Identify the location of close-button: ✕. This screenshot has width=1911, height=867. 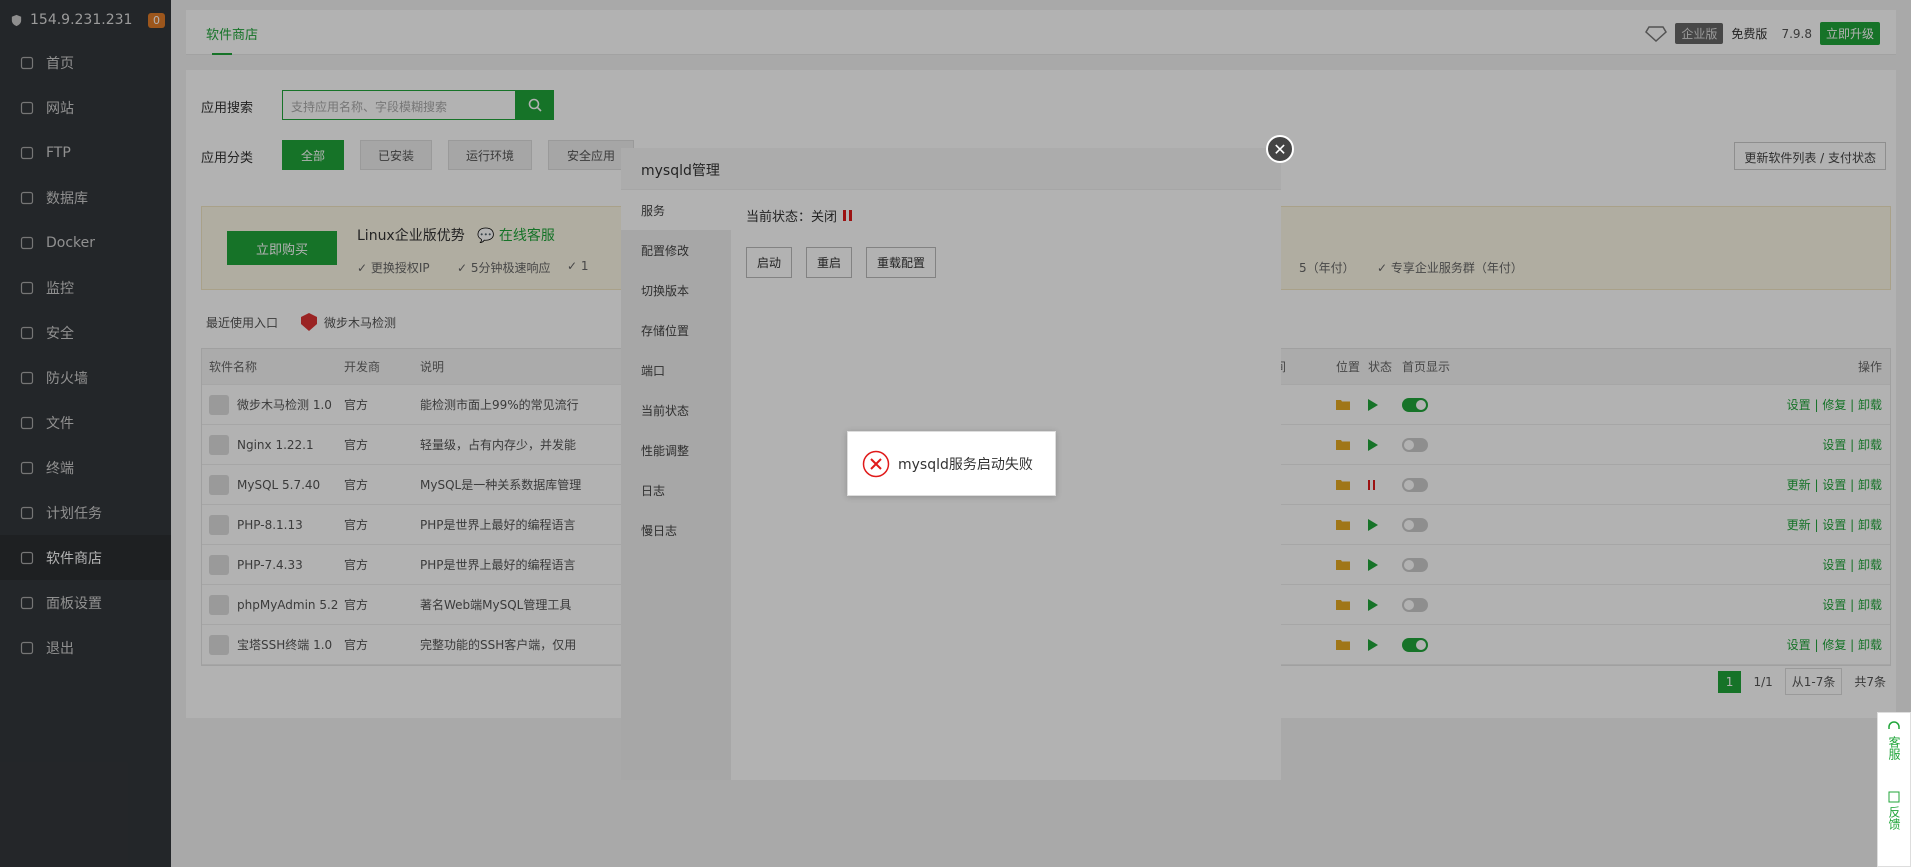
(1280, 149).